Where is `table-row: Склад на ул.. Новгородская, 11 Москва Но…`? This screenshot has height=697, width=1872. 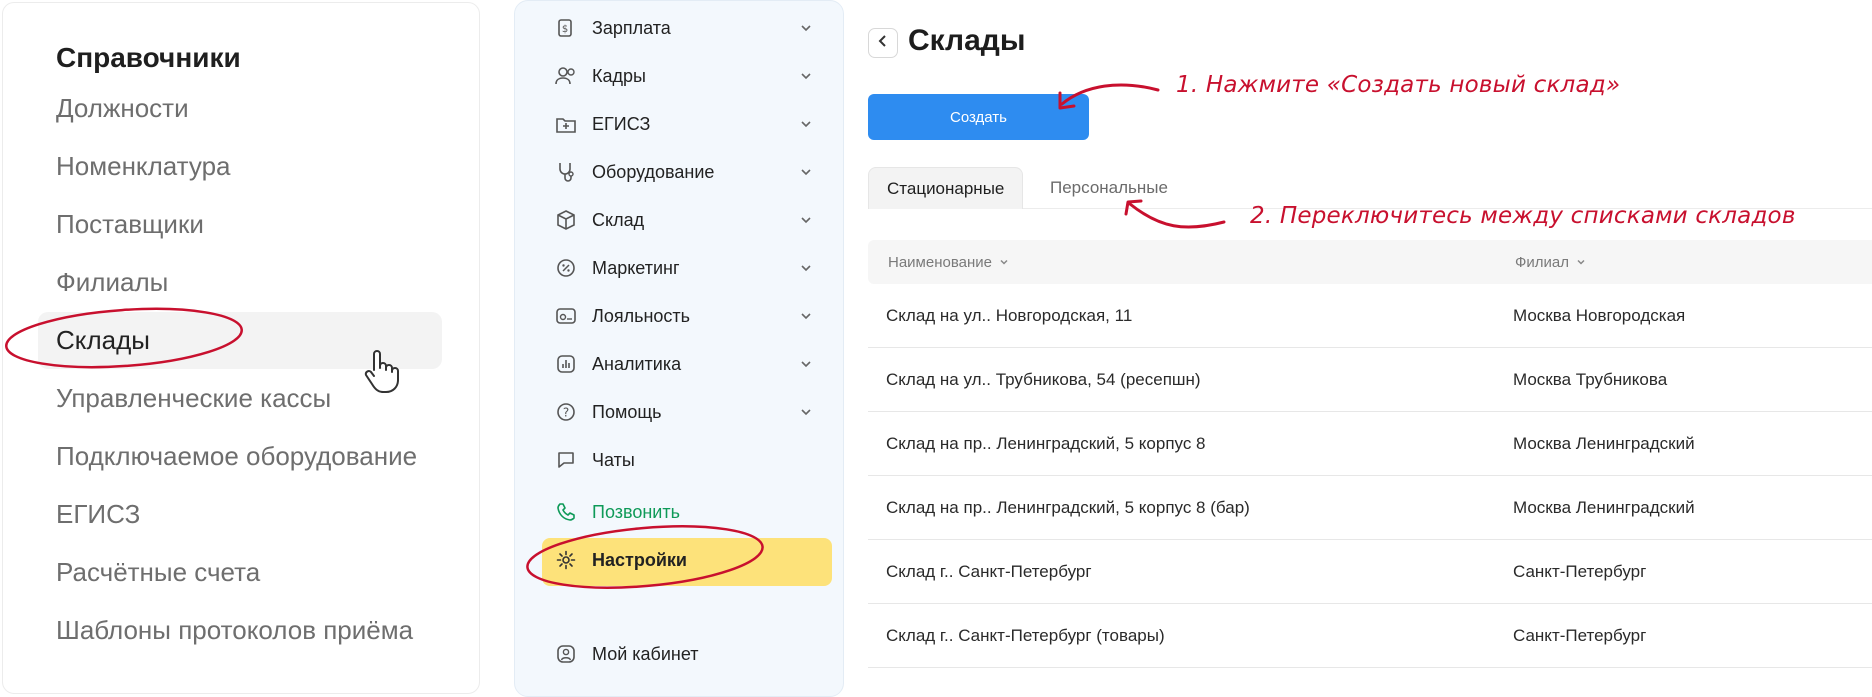
table-row: Склад на ул.. Новгородская, 11 Москва Но… is located at coordinates (1370, 316).